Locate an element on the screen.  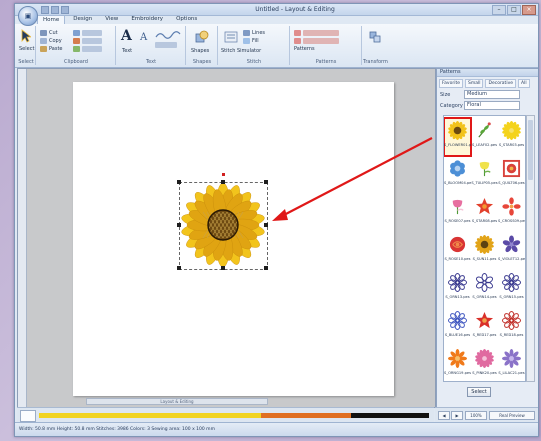
panel-tab-decorative: Decorative is located at coordinates (500, 83).